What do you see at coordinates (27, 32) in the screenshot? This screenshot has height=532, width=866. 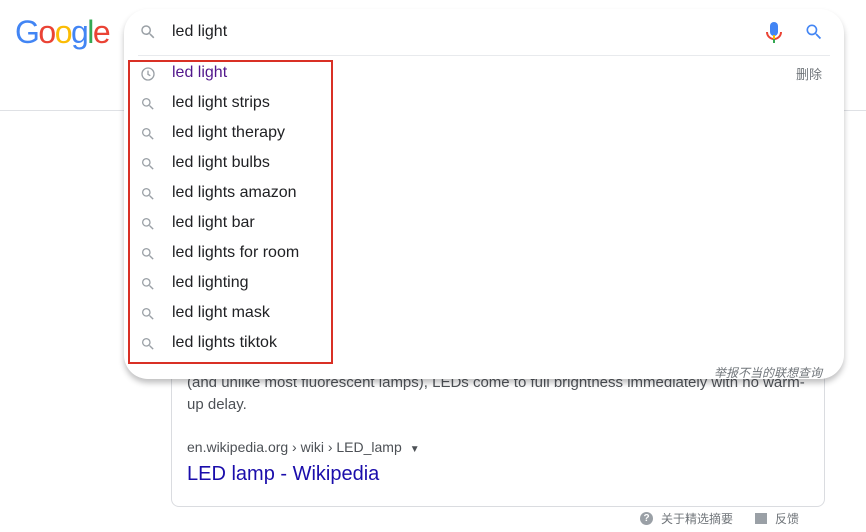 I see `logo-letter: G` at bounding box center [27, 32].